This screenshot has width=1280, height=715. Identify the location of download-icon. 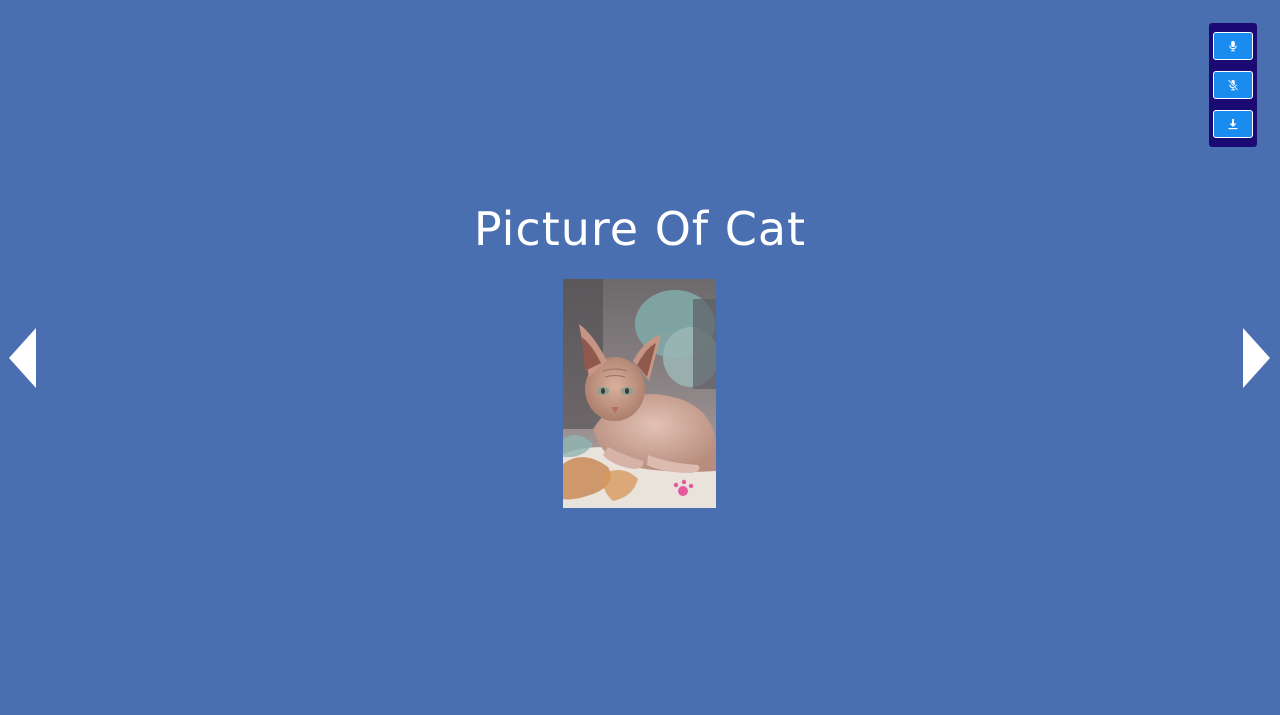
(1233, 124).